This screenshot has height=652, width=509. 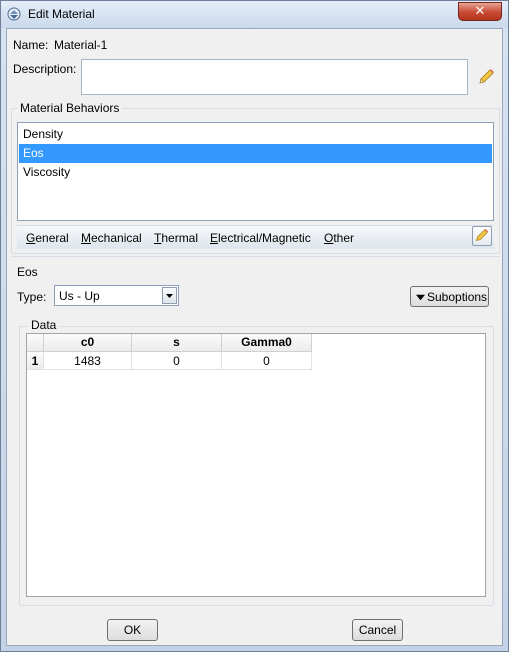 What do you see at coordinates (457, 297) in the screenshot?
I see `suboptions-label: Suboptions` at bounding box center [457, 297].